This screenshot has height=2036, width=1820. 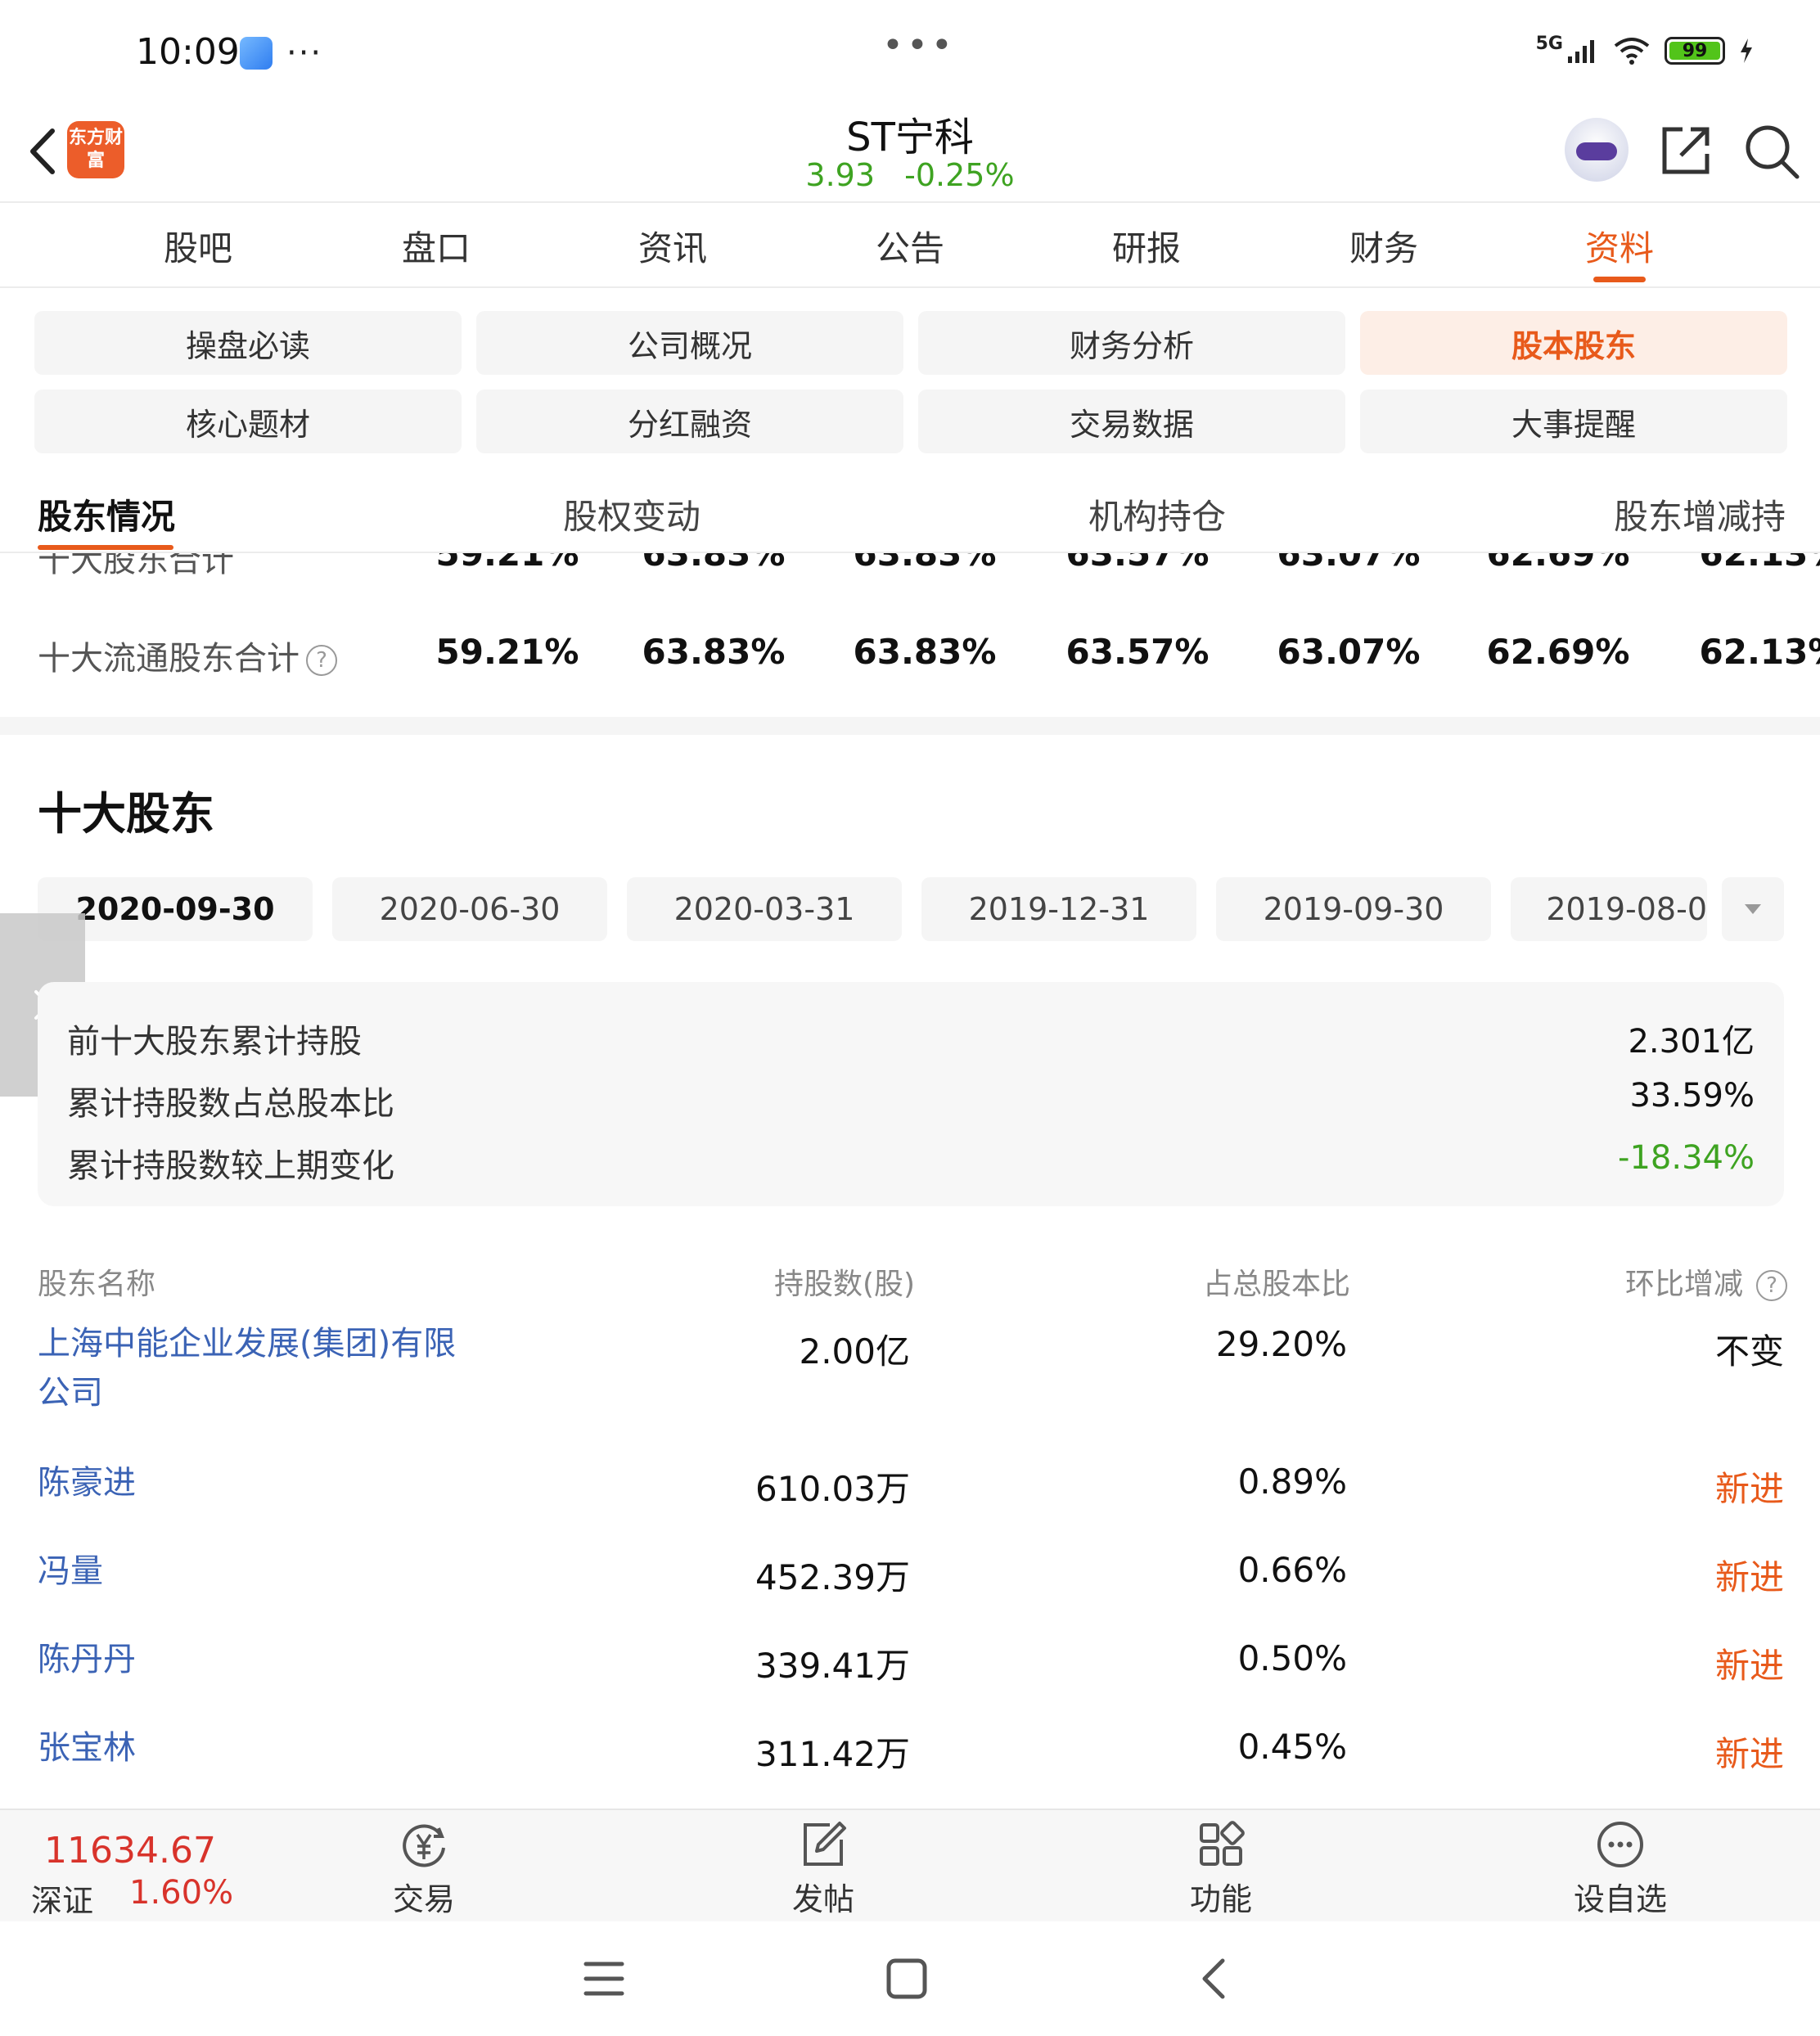 I want to click on stock-price: 3.93, so click(x=841, y=175).